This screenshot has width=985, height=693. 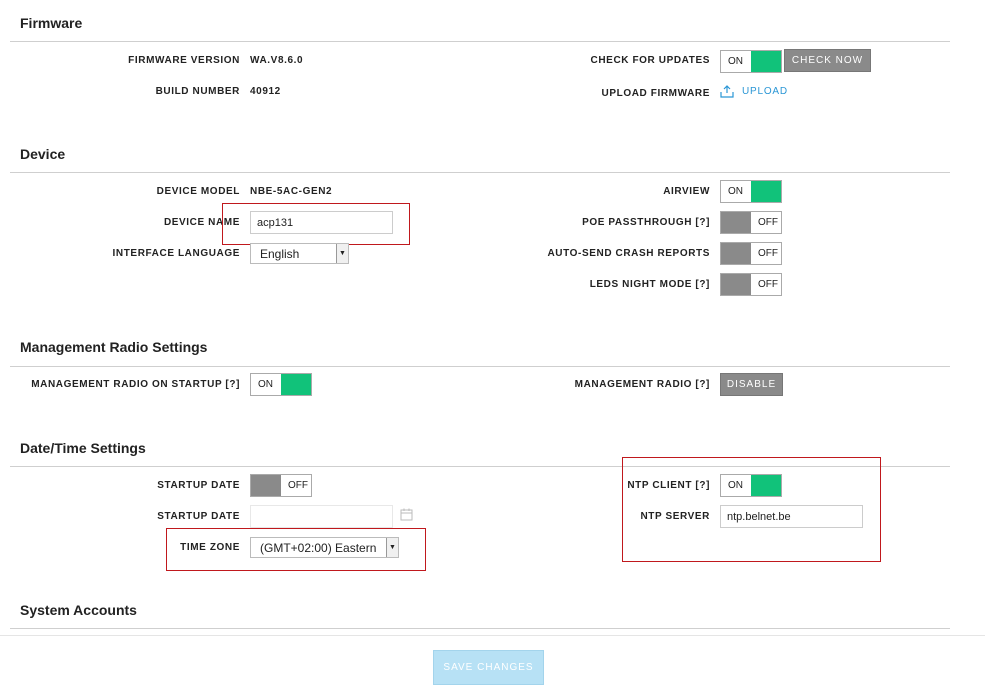 I want to click on section-device-title: Device, so click(x=43, y=154).